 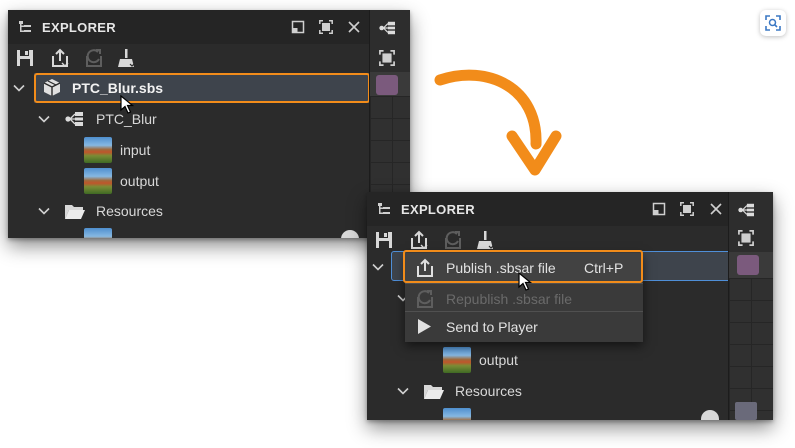 What do you see at coordinates (498, 122) in the screenshot?
I see `transition-arrow-icon` at bounding box center [498, 122].